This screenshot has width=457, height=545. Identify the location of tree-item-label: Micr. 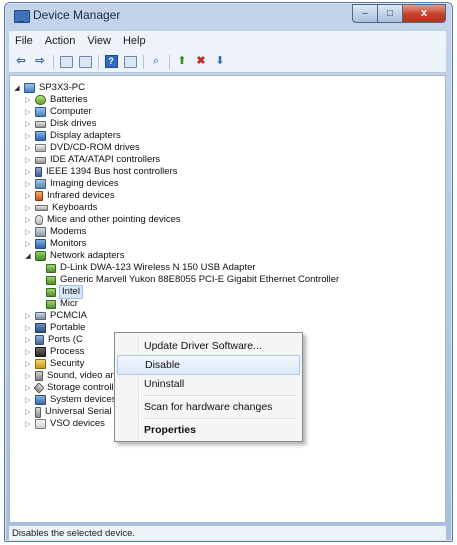
(69, 303).